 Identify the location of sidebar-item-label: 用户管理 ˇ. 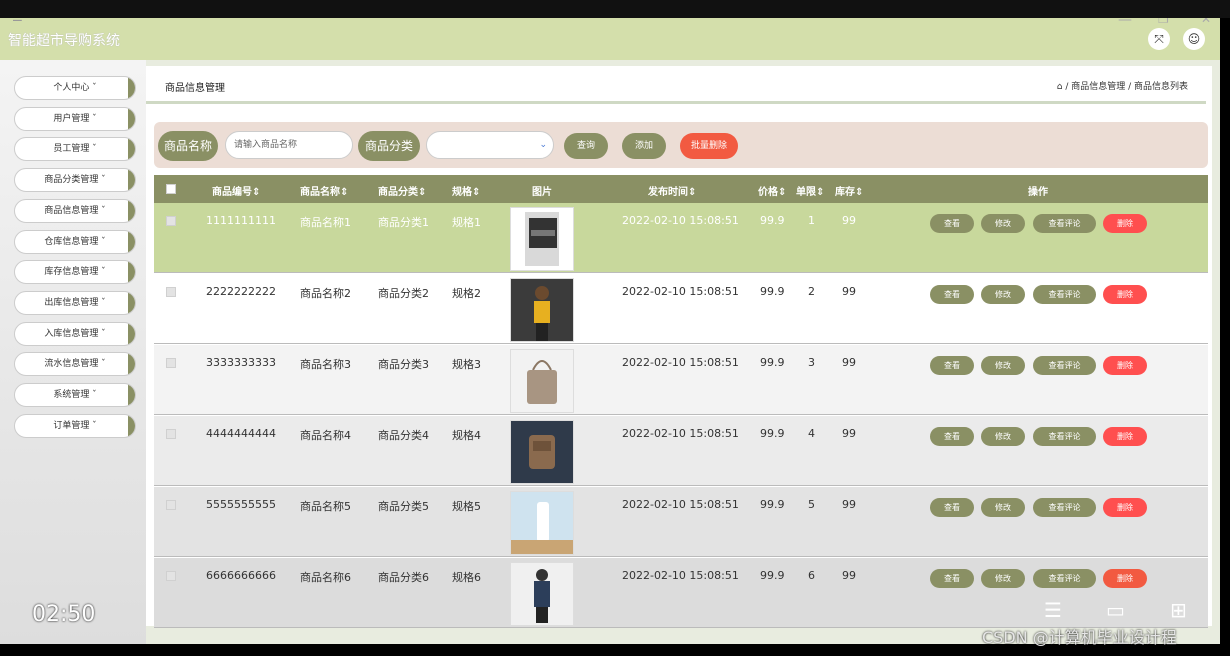
(75, 119).